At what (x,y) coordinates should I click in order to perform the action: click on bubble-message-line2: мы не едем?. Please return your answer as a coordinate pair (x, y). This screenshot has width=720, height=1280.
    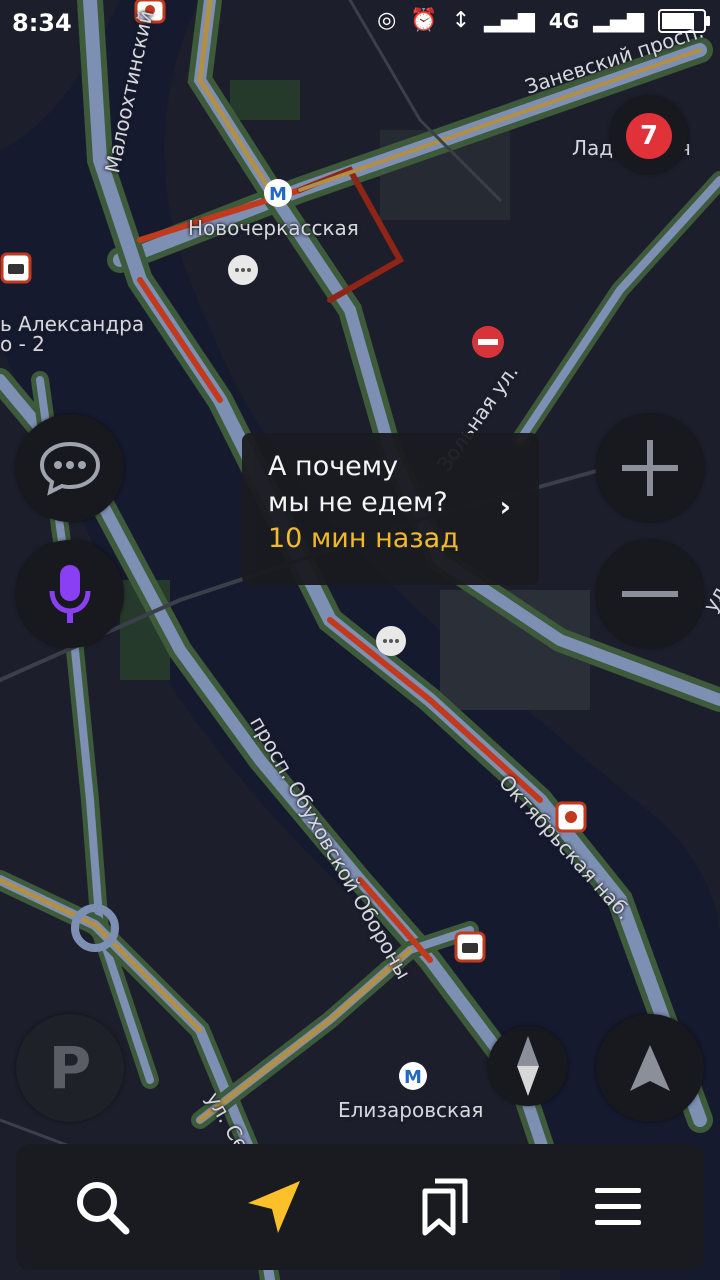
    Looking at the image, I should click on (358, 502).